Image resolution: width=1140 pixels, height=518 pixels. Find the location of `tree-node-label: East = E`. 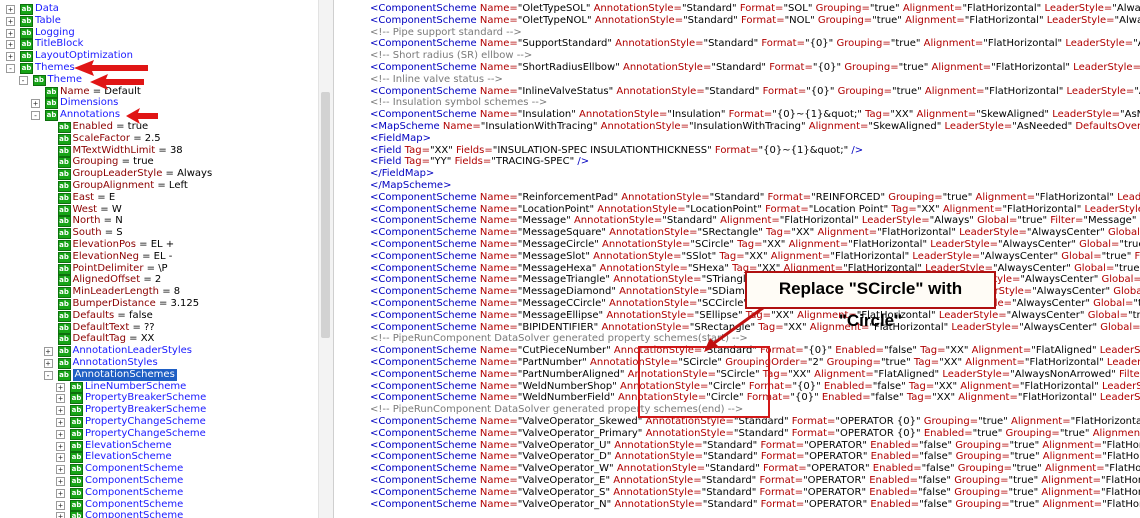

tree-node-label: East = E is located at coordinates (94, 198).